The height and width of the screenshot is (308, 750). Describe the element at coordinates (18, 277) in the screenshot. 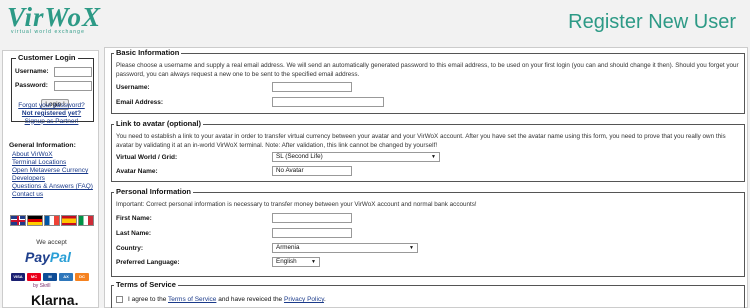

I see `visa-icon: VISA` at that location.